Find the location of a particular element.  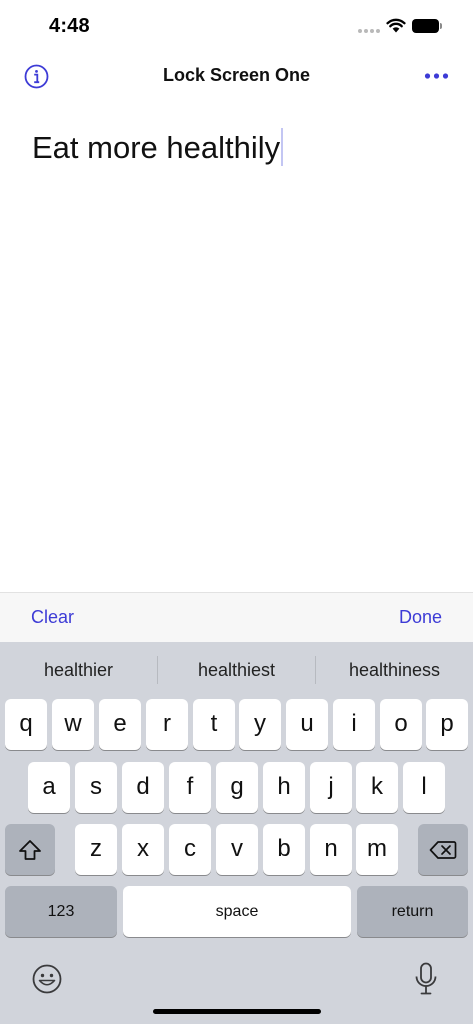

emoji-icon is located at coordinates (47, 979).